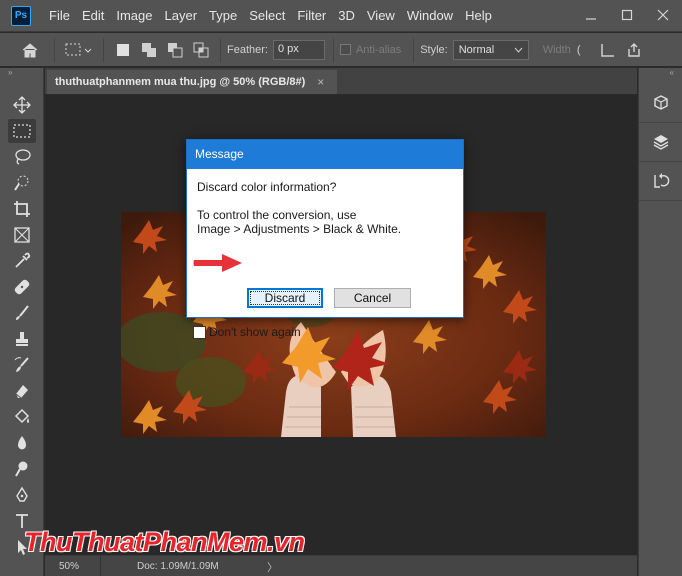 The width and height of the screenshot is (682, 576). Describe the element at coordinates (346, 16) in the screenshot. I see `menu-3d: 3D` at that location.